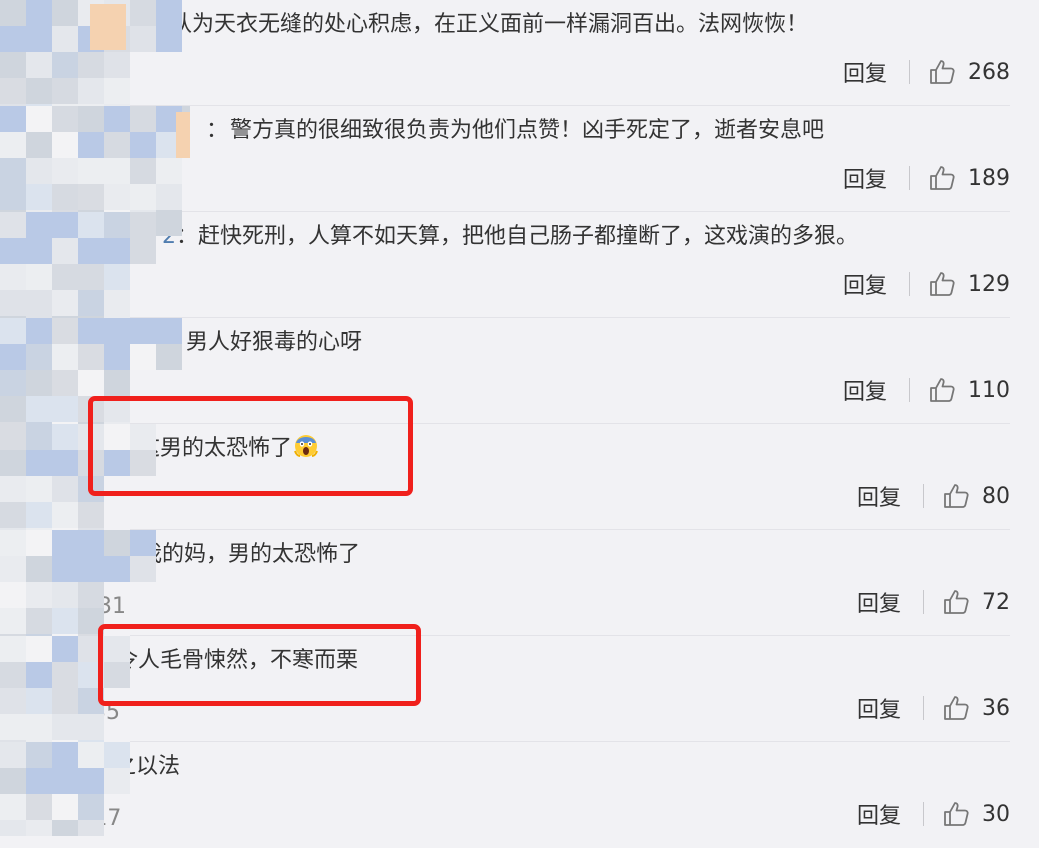 The image size is (1039, 848). I want to click on like-count: 72, so click(996, 602).